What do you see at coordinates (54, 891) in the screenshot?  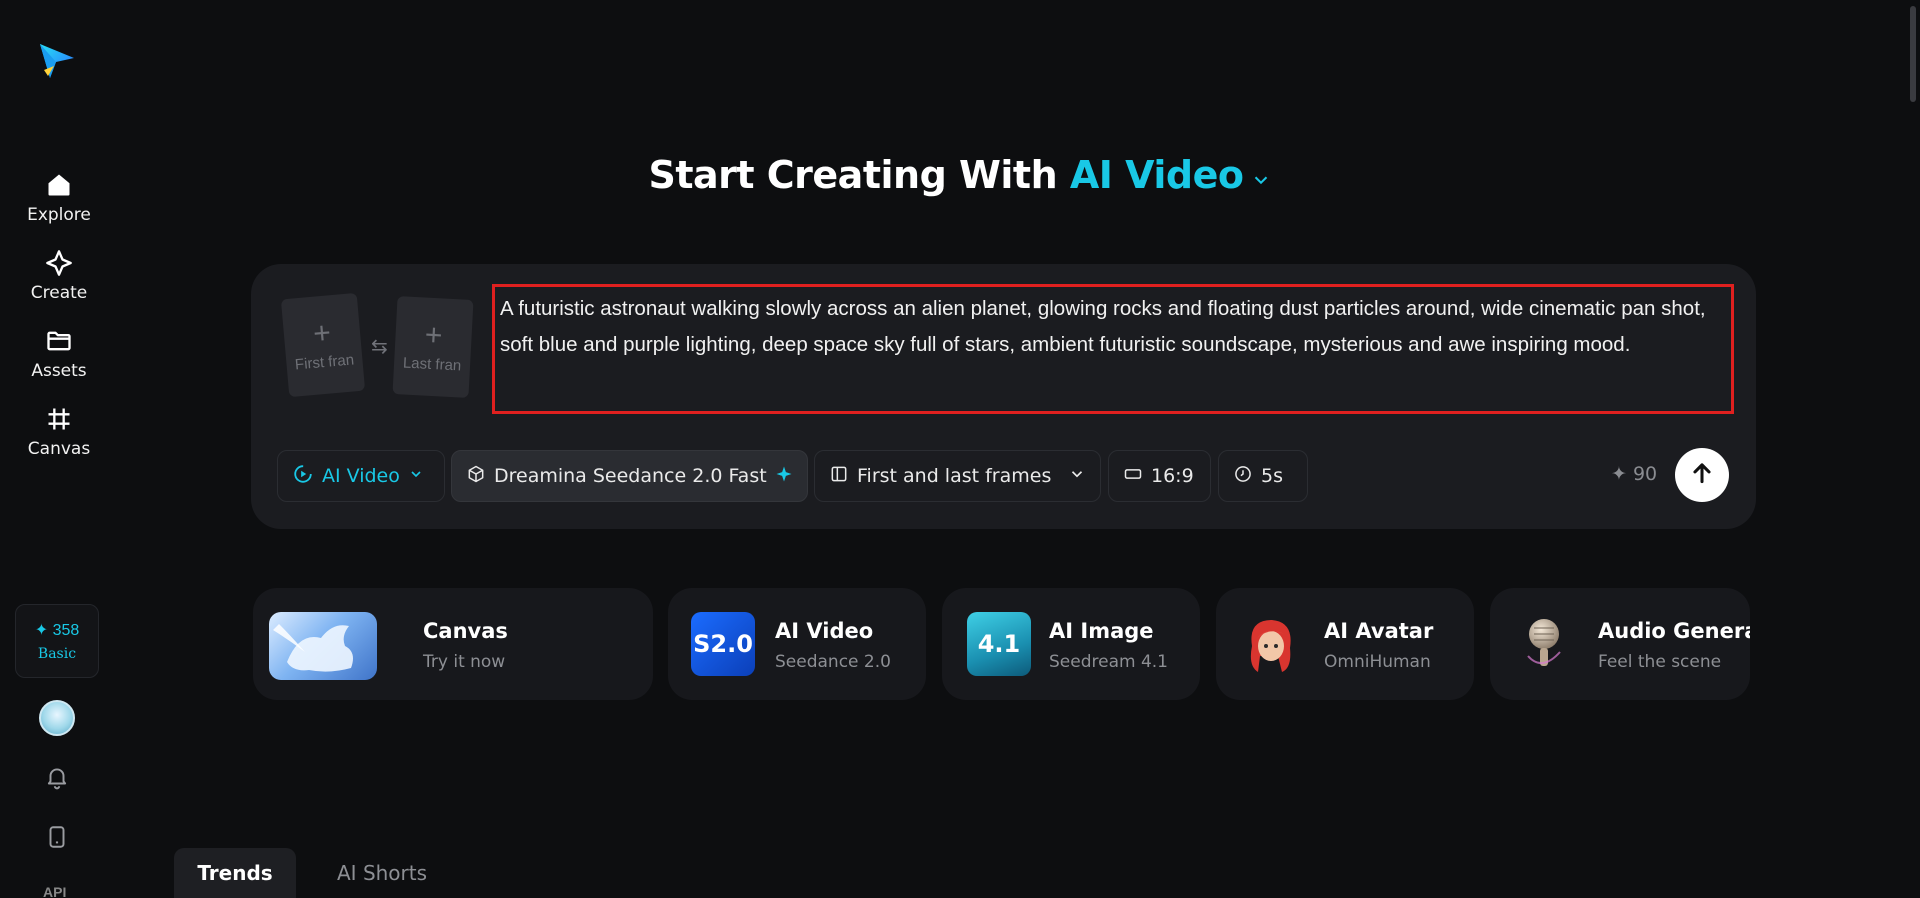 I see `api-link: API` at bounding box center [54, 891].